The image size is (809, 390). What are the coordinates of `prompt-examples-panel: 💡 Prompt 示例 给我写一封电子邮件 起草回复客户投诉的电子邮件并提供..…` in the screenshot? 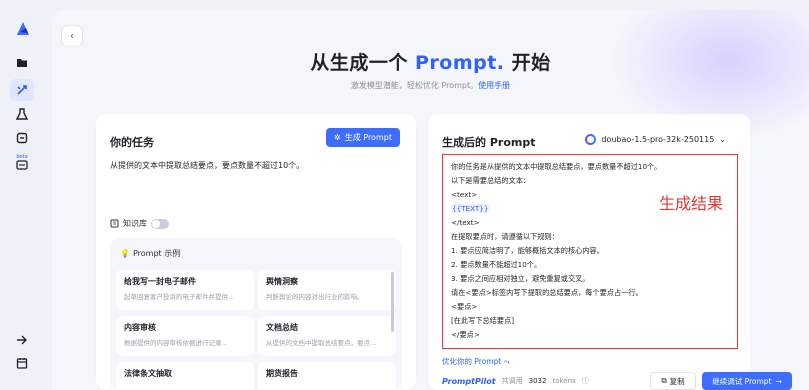 It's located at (256, 314).